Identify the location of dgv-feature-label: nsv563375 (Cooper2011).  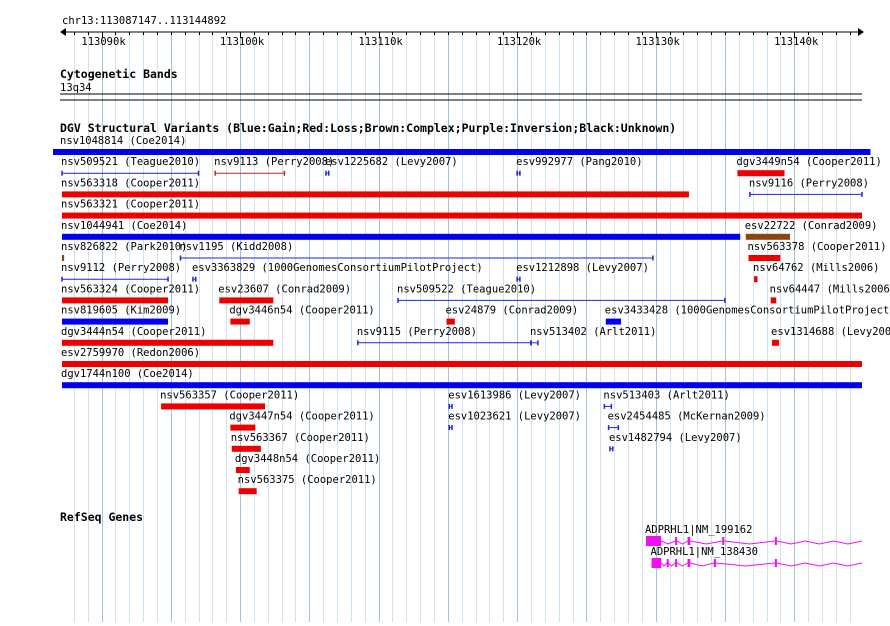
(307, 480).